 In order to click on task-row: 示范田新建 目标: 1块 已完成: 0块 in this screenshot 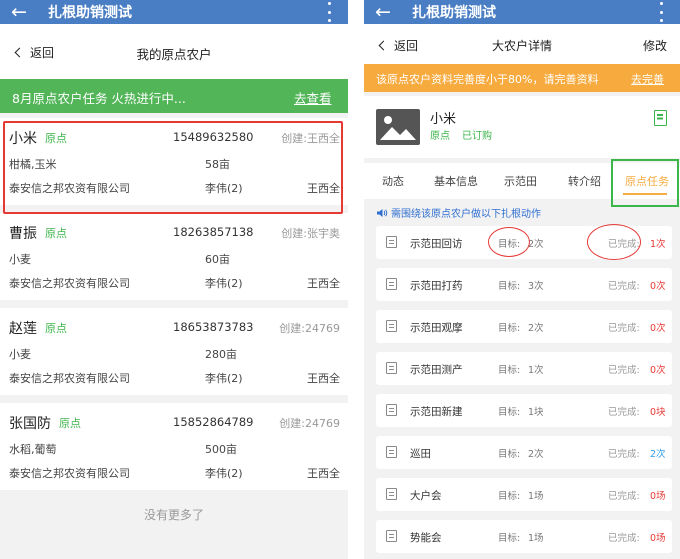, I will do `click(524, 410)`.